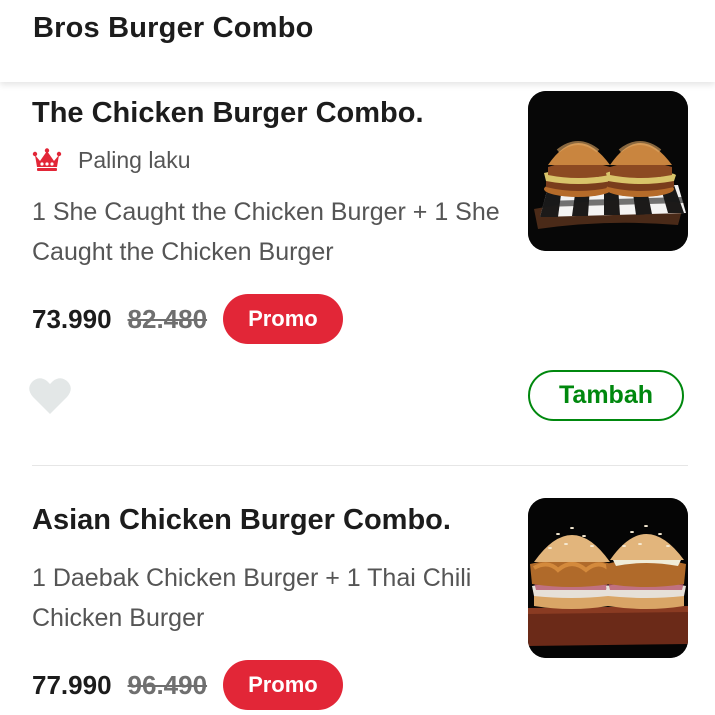  Describe the element at coordinates (167, 318) in the screenshot. I see `original-price: 82.480` at that location.